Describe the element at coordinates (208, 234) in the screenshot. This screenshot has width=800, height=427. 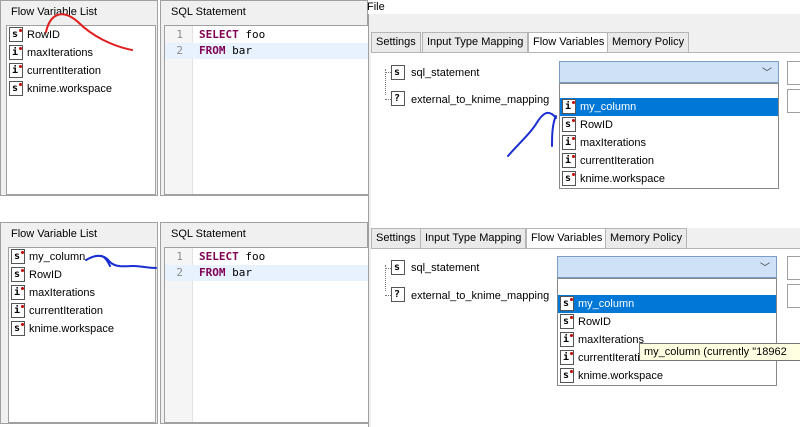
I see `bottom-sql-statement-title: SQL Statement` at that location.